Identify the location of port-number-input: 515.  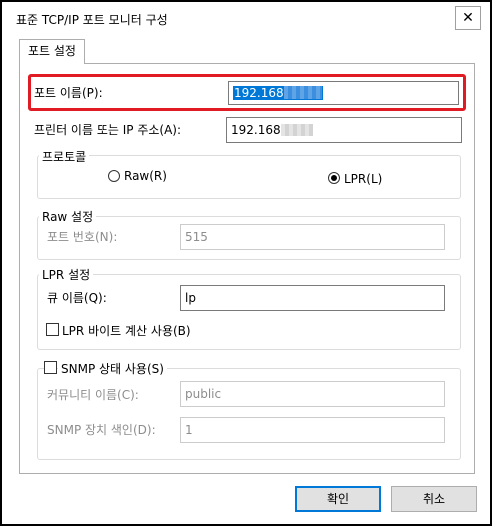
(312, 237).